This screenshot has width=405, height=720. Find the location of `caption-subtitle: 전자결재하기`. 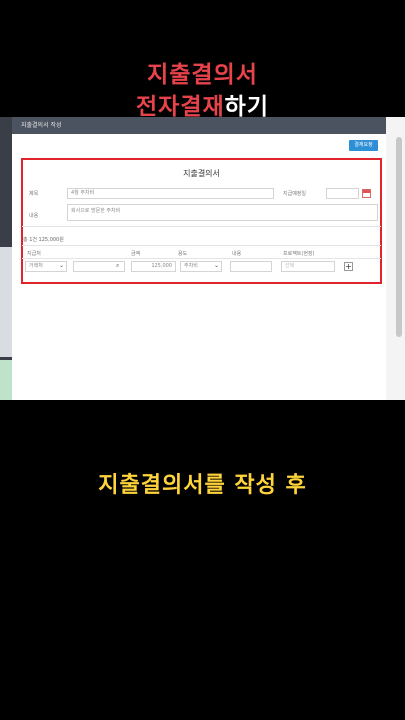

caption-subtitle: 전자결재하기 is located at coordinates (202, 104).